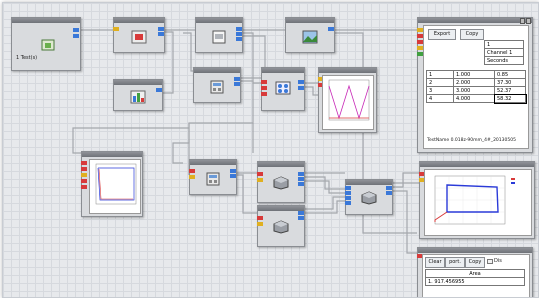 The height and width of the screenshot is (298, 539). What do you see at coordinates (310, 35) in the screenshot?
I see `image-node` at bounding box center [310, 35].